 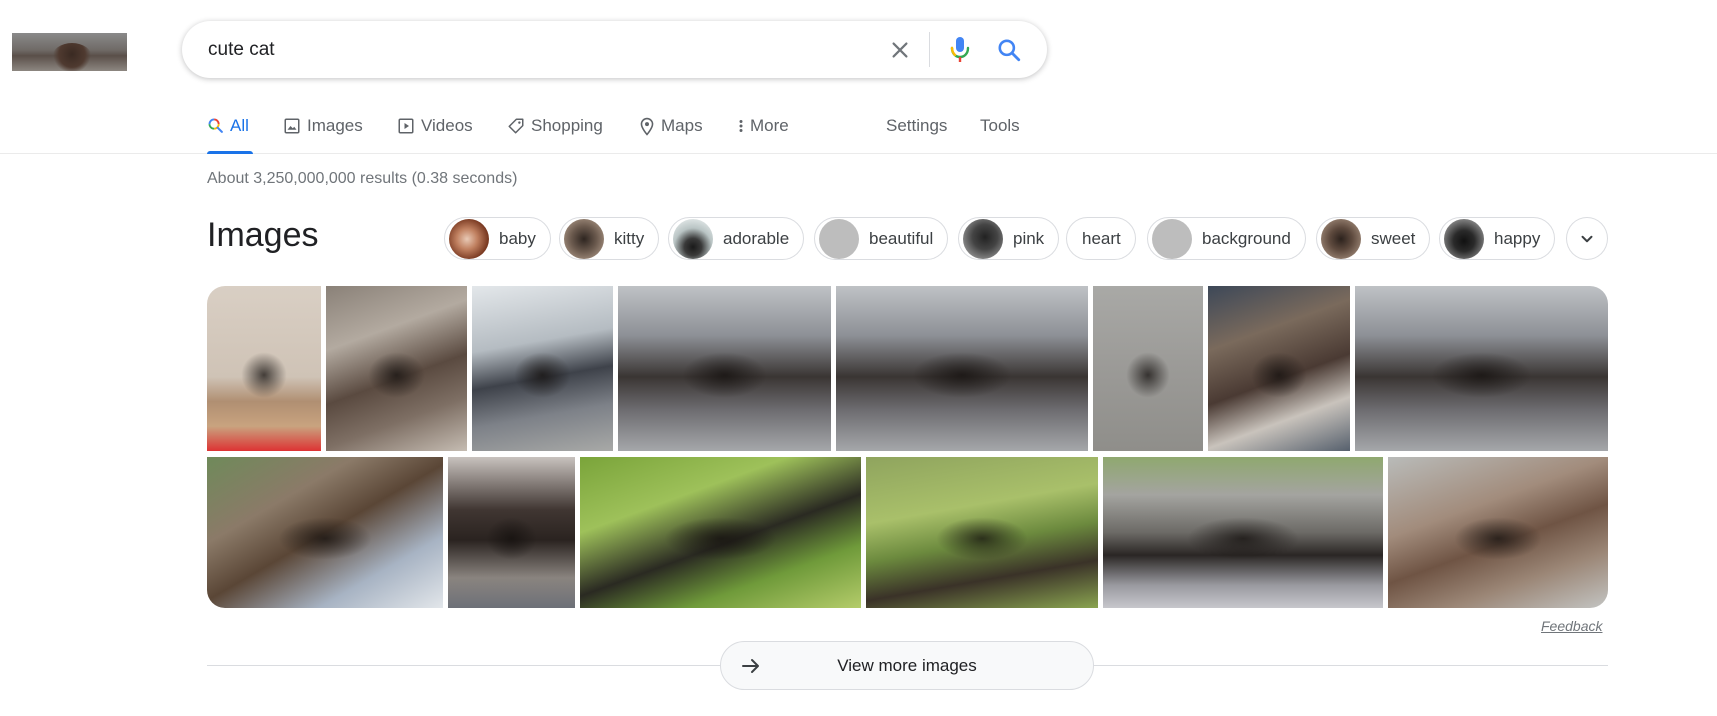 What do you see at coordinates (1029, 238) in the screenshot?
I see `chip-label: pink` at bounding box center [1029, 238].